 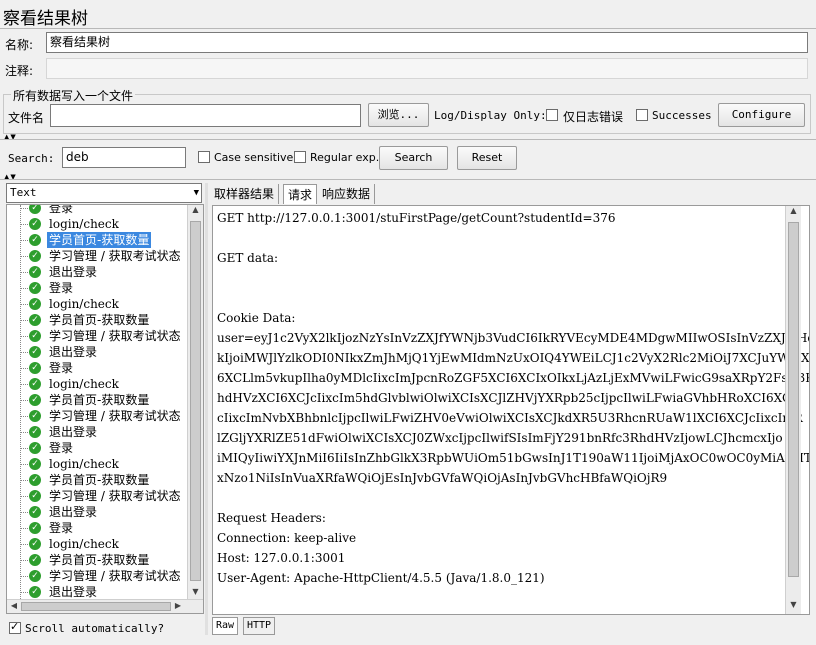 What do you see at coordinates (413, 158) in the screenshot?
I see `search-button: Search` at bounding box center [413, 158].